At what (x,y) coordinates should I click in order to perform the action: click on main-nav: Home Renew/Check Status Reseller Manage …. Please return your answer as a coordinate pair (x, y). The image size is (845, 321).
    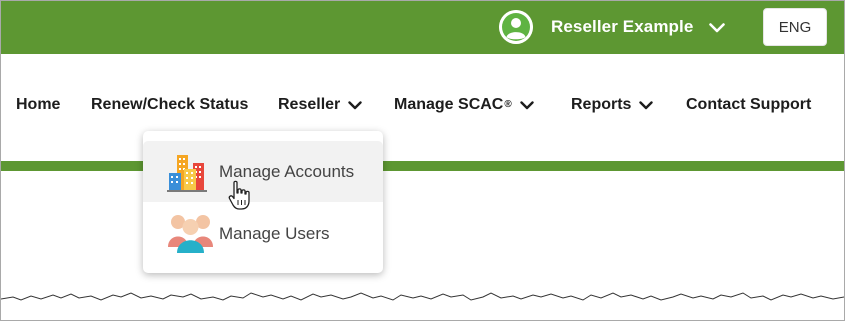
    Looking at the image, I should click on (422, 108).